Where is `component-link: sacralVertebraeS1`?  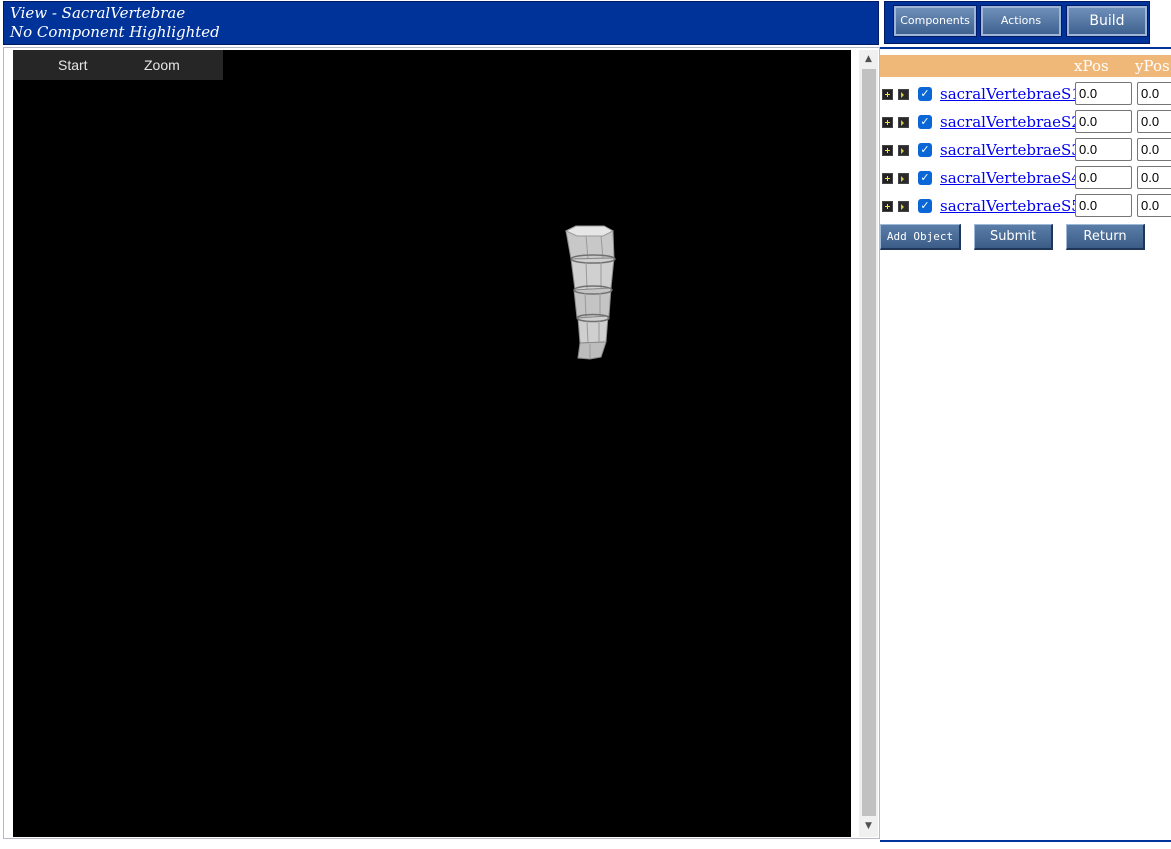
component-link: sacralVertebraeS1 is located at coordinates (1010, 94).